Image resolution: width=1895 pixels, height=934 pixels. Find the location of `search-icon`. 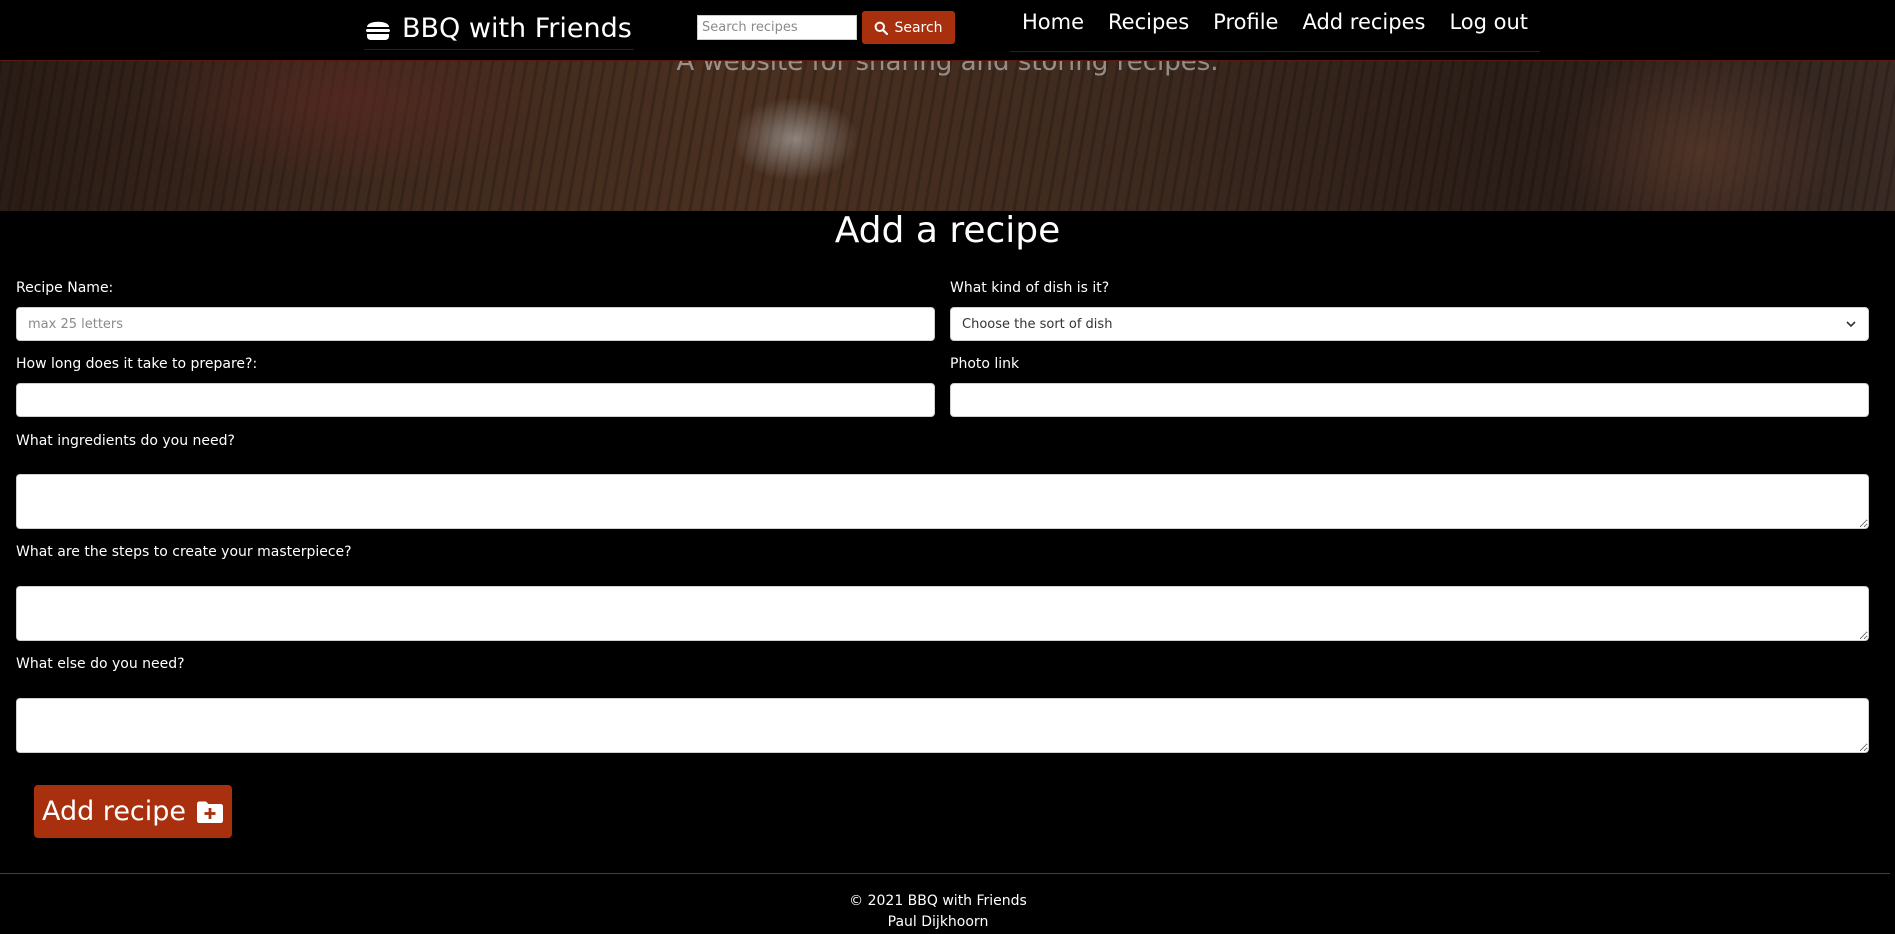

search-icon is located at coordinates (882, 28).